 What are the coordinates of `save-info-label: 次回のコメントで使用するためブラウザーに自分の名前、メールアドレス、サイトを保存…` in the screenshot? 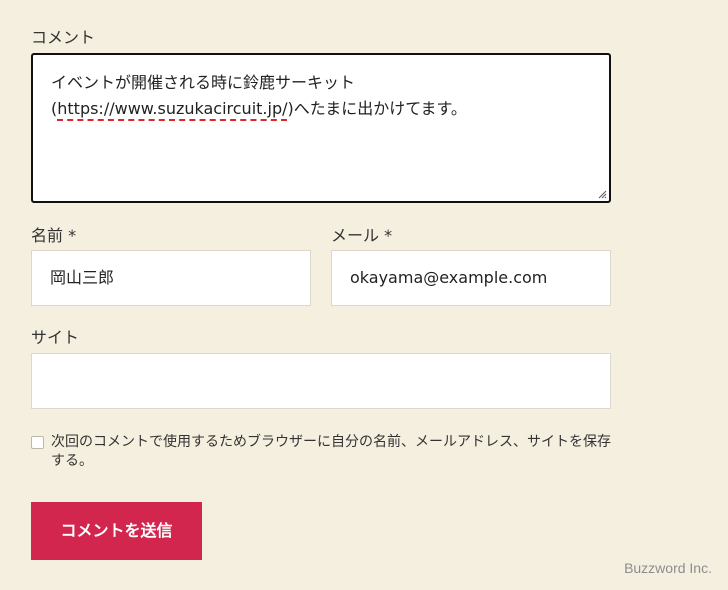 It's located at (332, 452).